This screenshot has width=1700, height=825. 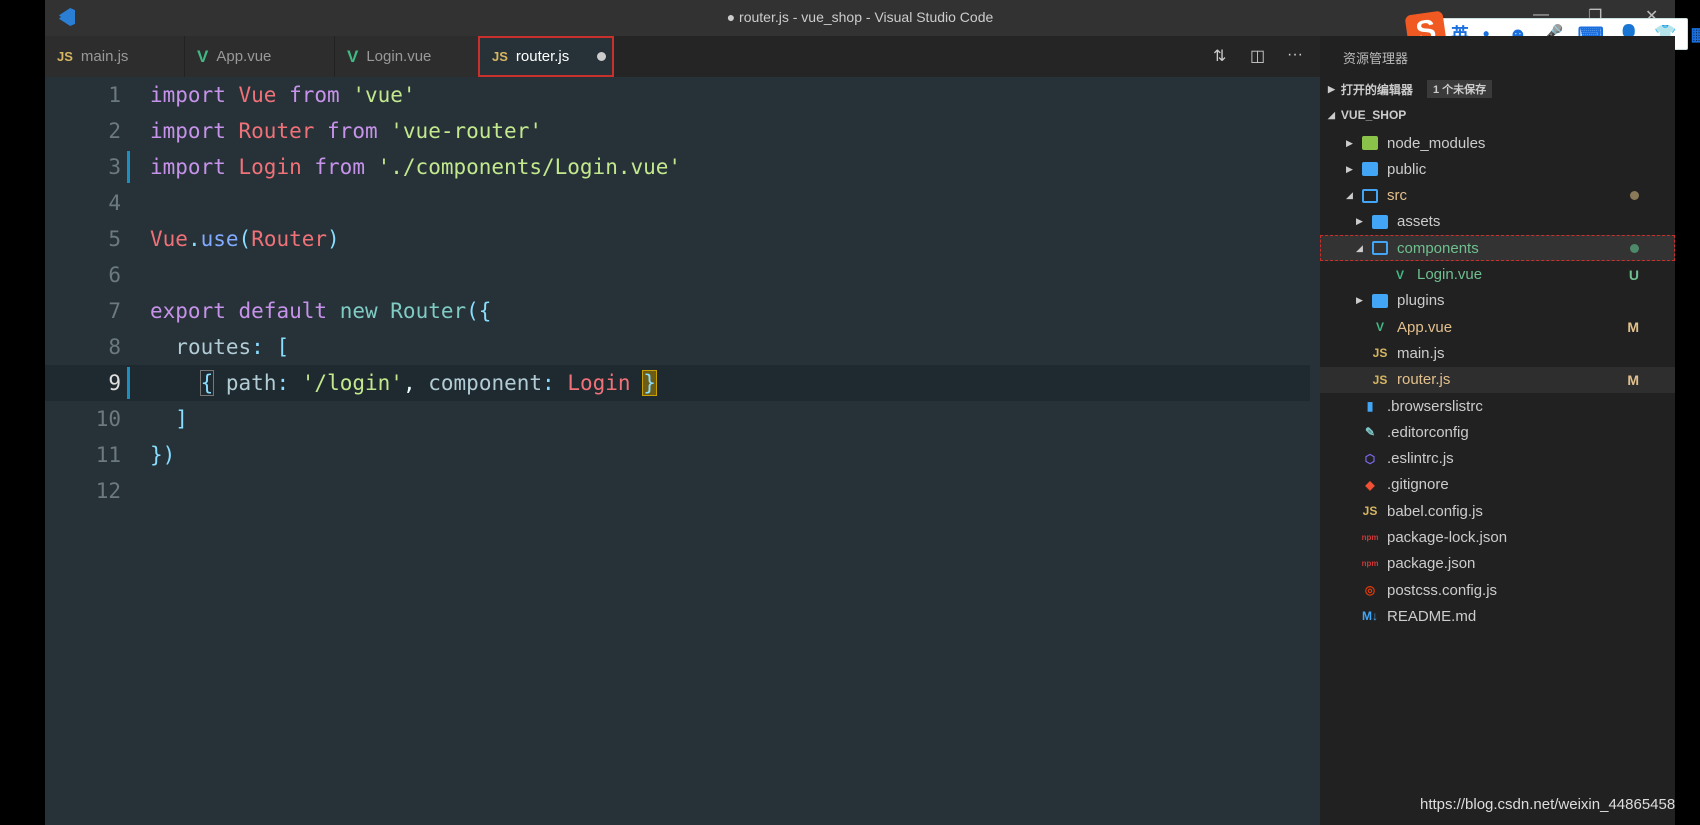 What do you see at coordinates (1497, 353) in the screenshot?
I see `tree-item-main-js: JS main.js` at bounding box center [1497, 353].